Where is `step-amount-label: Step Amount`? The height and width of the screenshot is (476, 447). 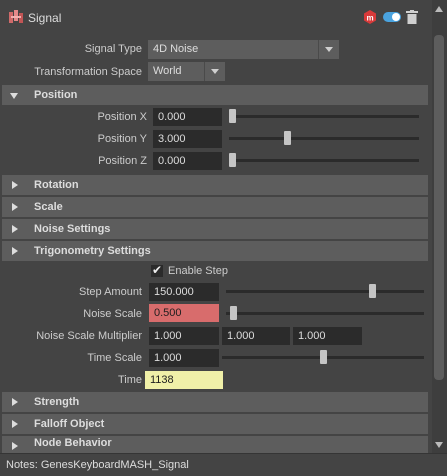
step-amount-label: Step Amount is located at coordinates (110, 292).